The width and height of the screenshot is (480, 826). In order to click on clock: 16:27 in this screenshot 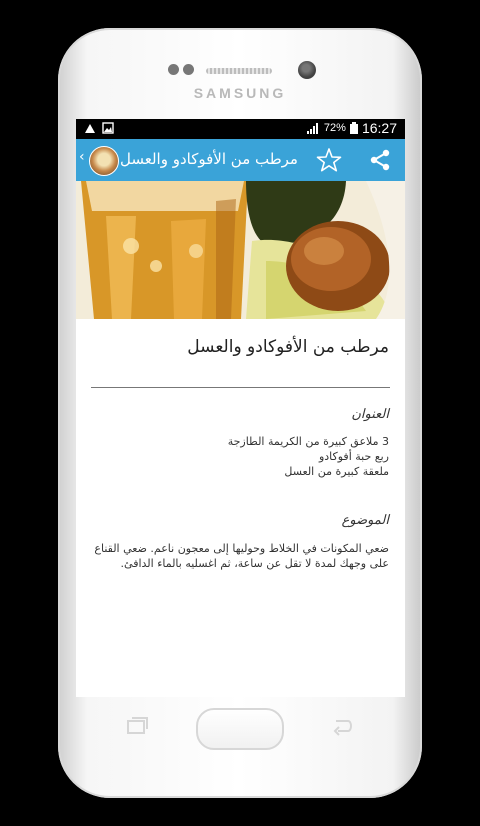, I will do `click(379, 128)`.